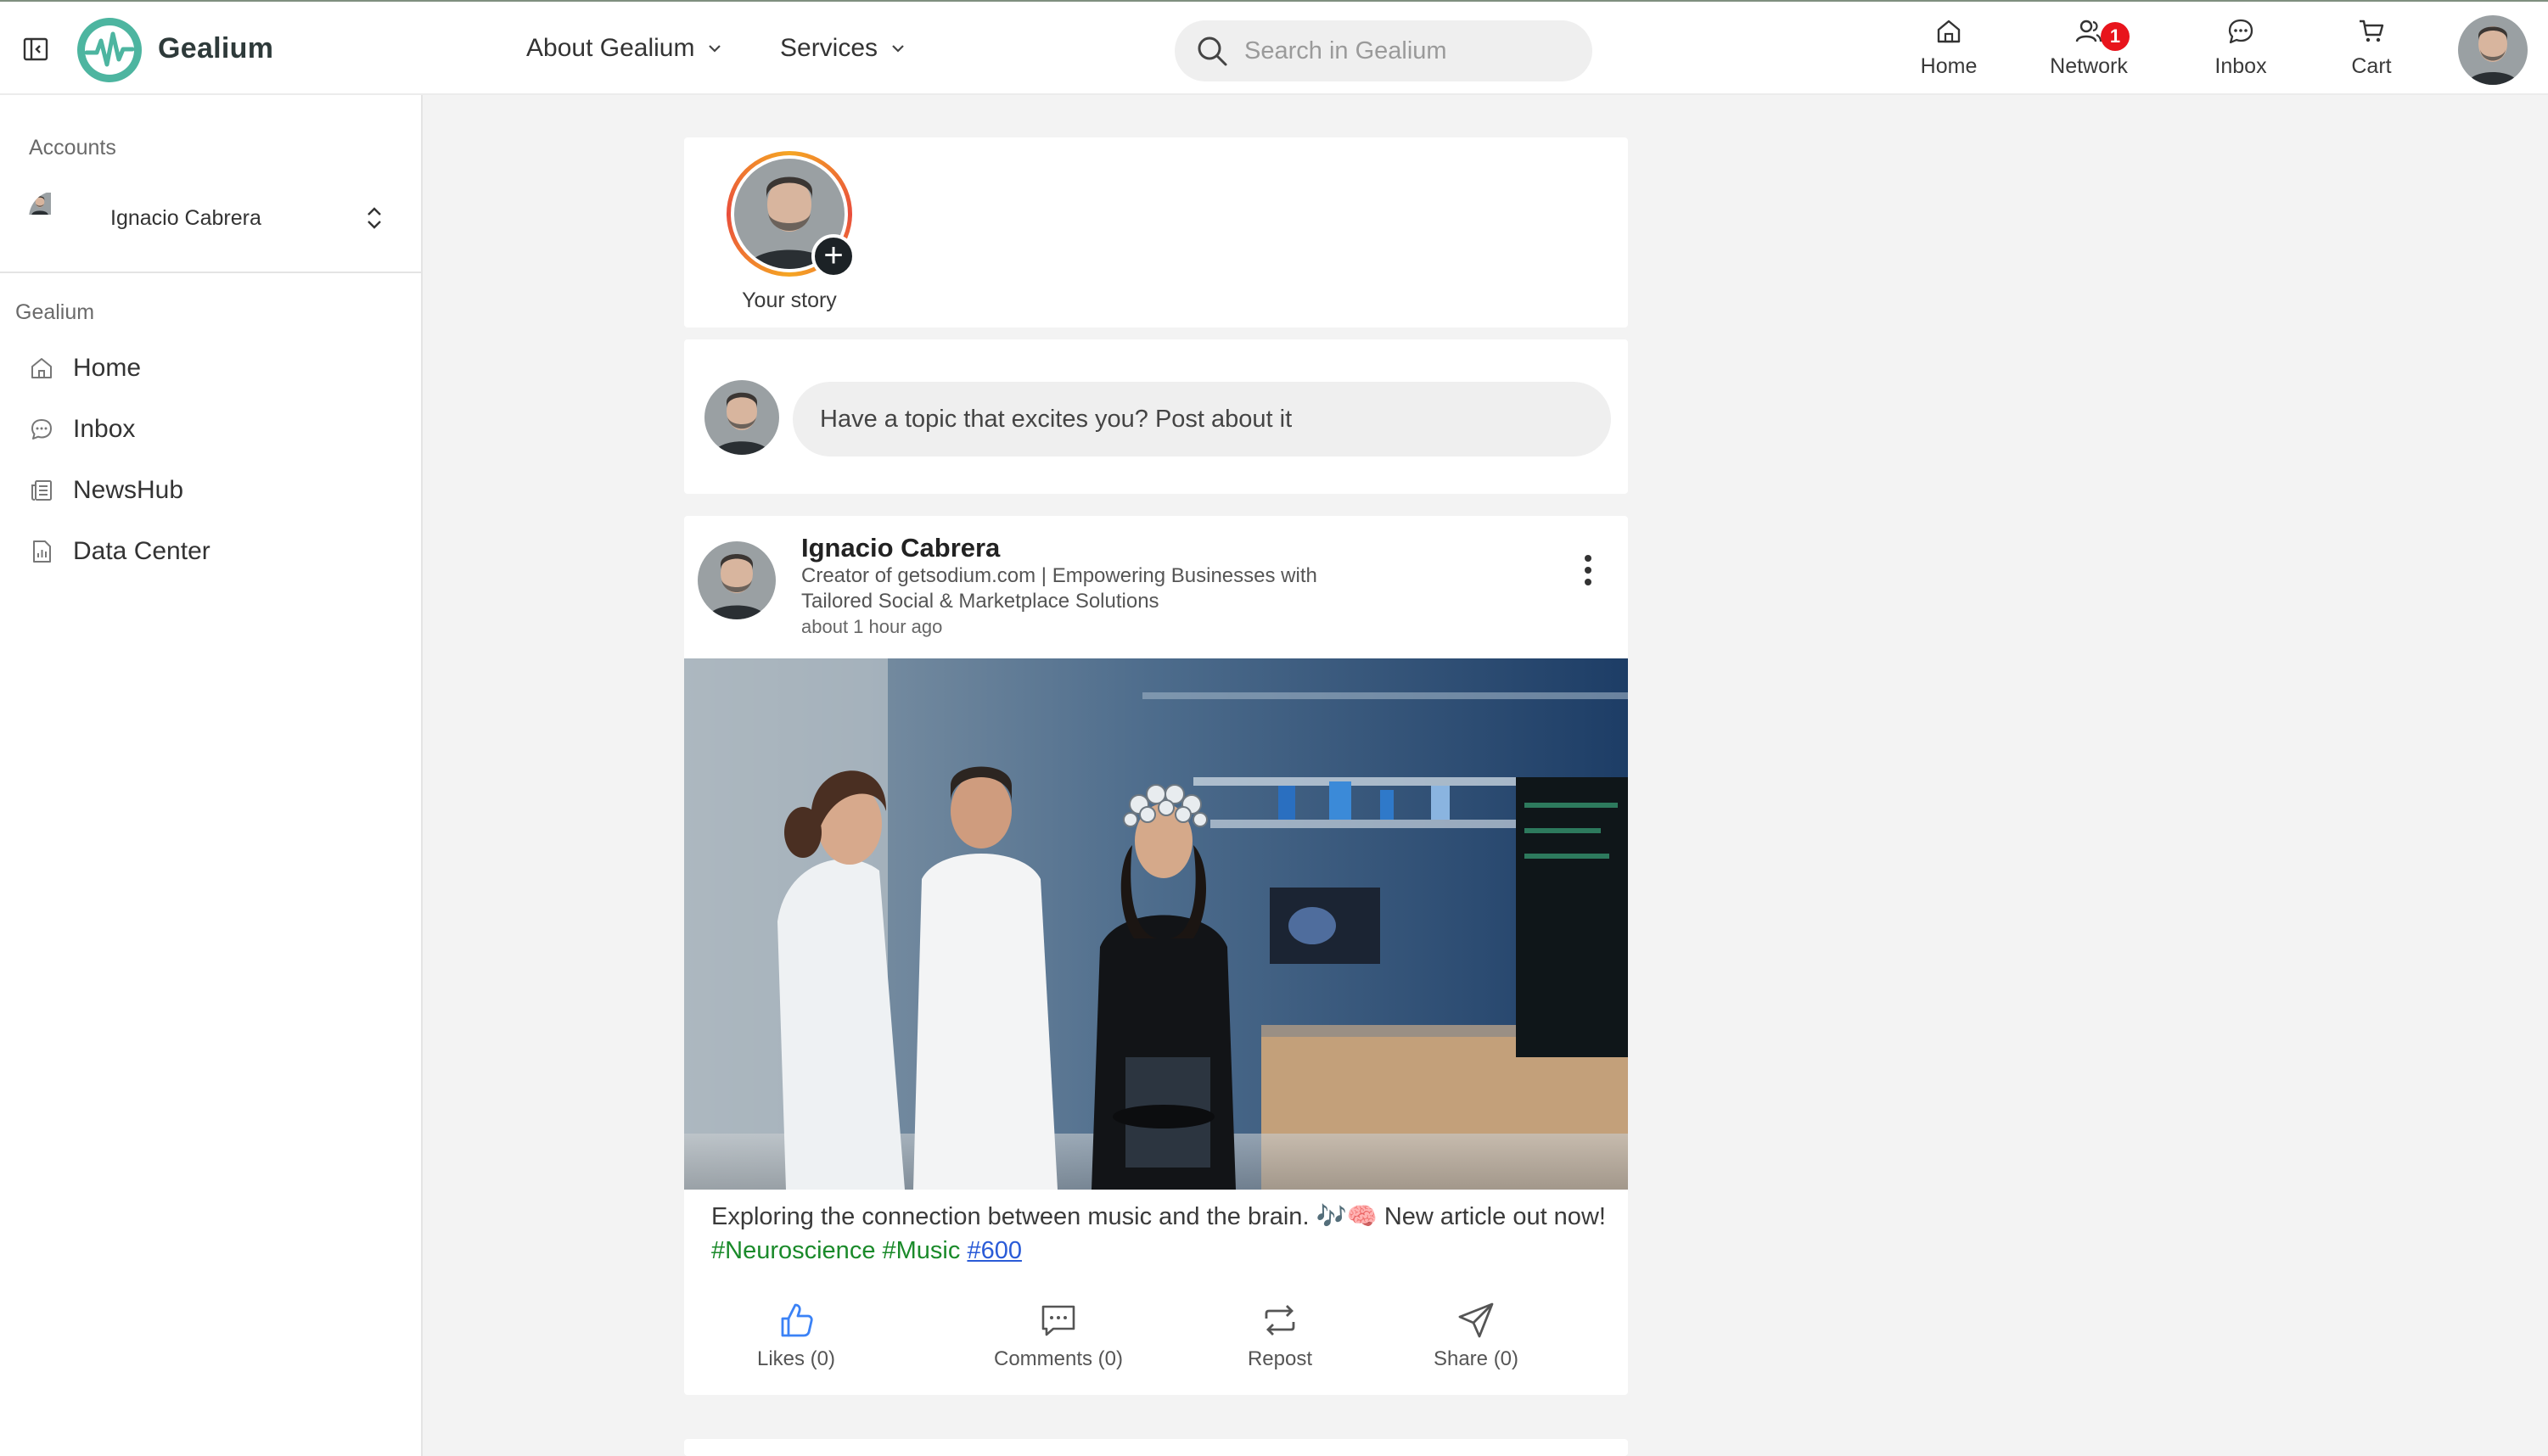 Image resolution: width=2548 pixels, height=1456 pixels. I want to click on send-icon, so click(1476, 1320).